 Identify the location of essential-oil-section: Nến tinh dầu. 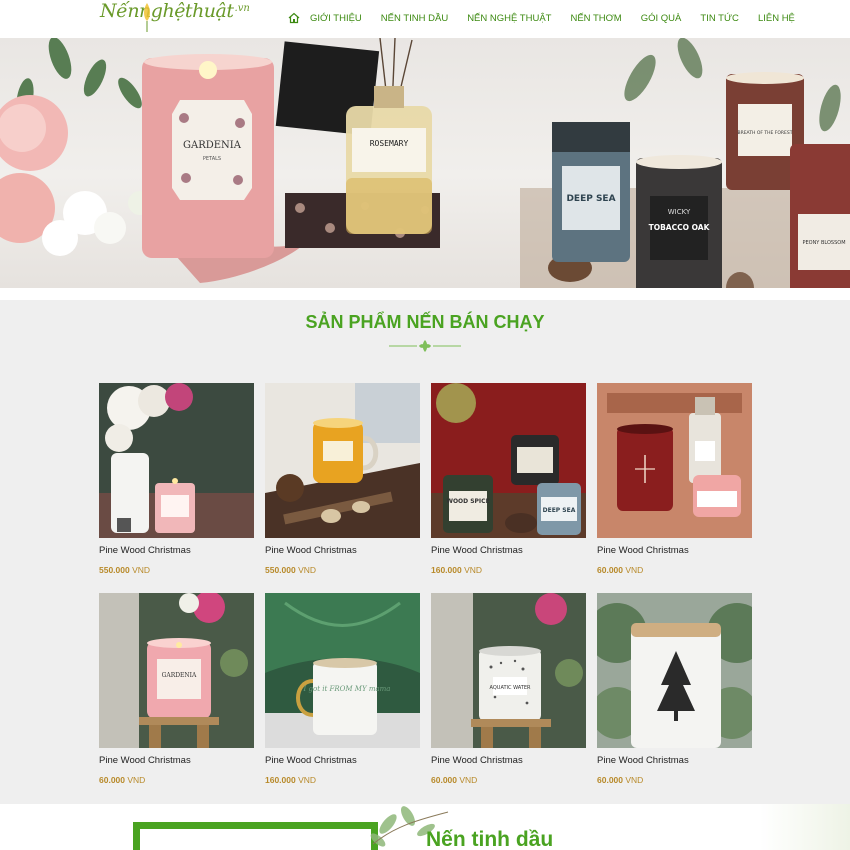
(425, 827).